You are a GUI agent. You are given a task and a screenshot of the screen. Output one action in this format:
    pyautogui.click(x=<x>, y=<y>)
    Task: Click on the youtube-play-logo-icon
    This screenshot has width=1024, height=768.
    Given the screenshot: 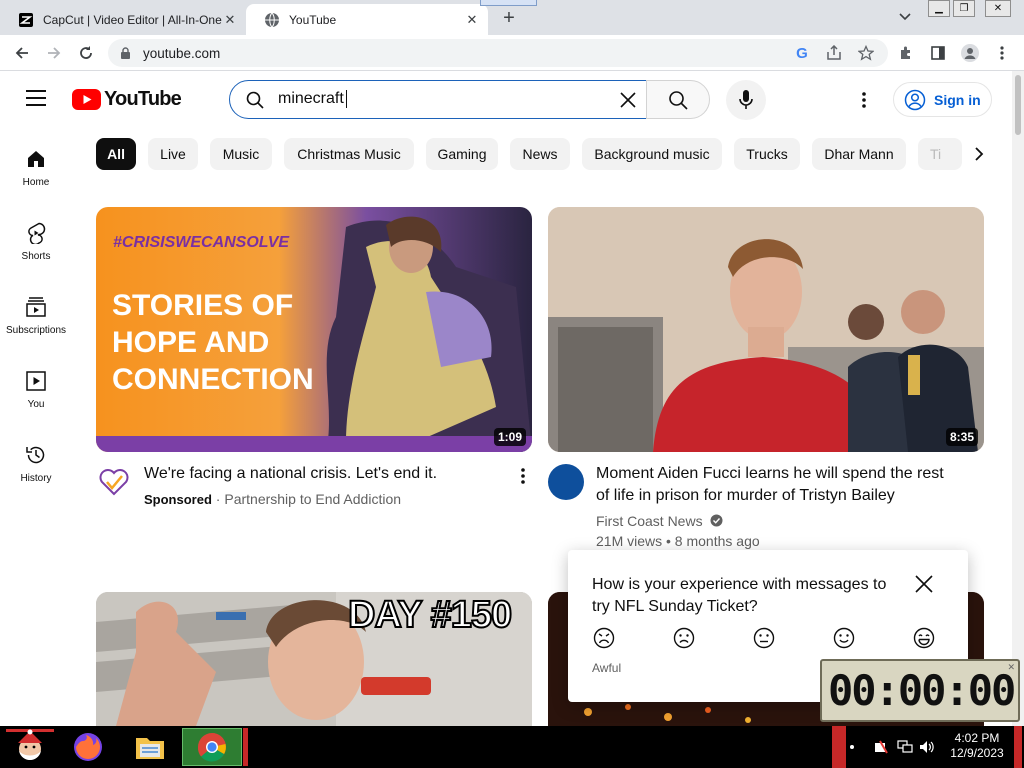 What is the action you would take?
    pyautogui.click(x=86, y=99)
    